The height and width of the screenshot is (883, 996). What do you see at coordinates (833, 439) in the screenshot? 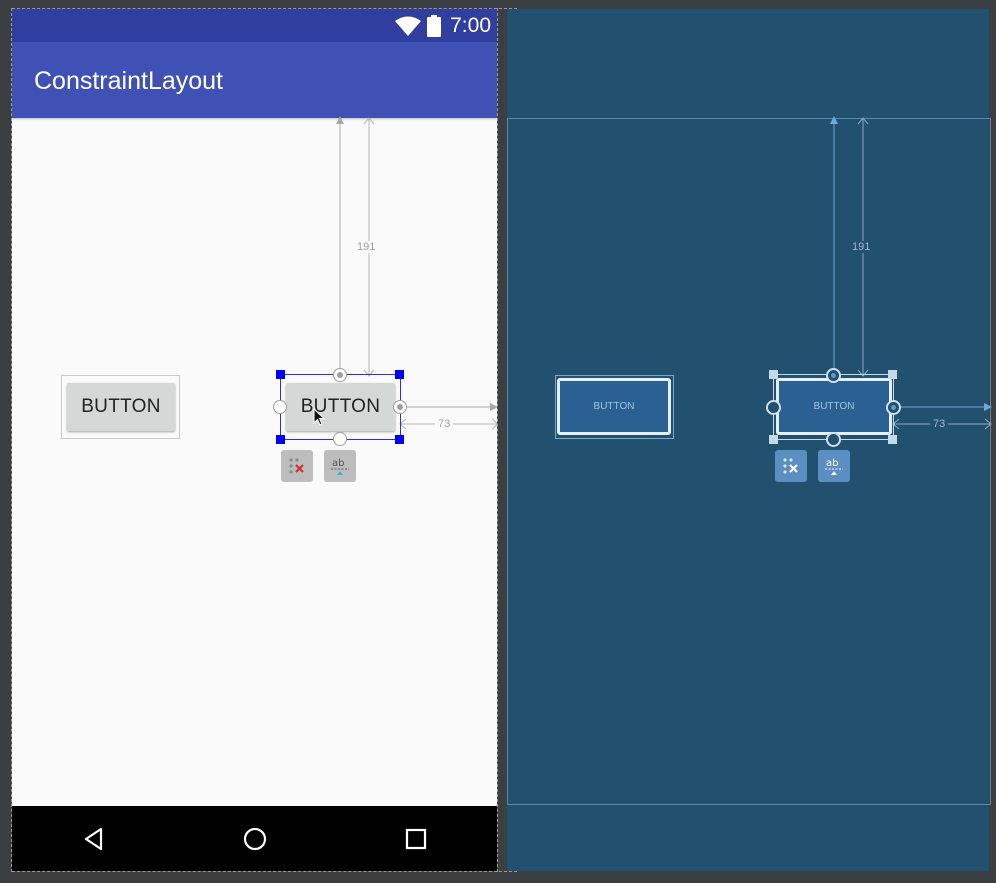
I see `blueprint-anchor-bottom` at bounding box center [833, 439].